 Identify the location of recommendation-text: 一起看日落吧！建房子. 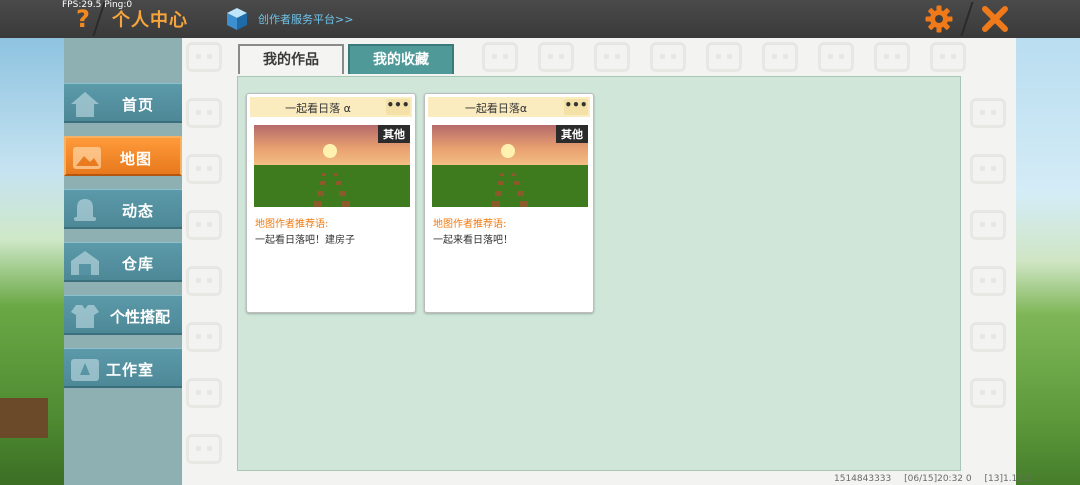
(305, 240).